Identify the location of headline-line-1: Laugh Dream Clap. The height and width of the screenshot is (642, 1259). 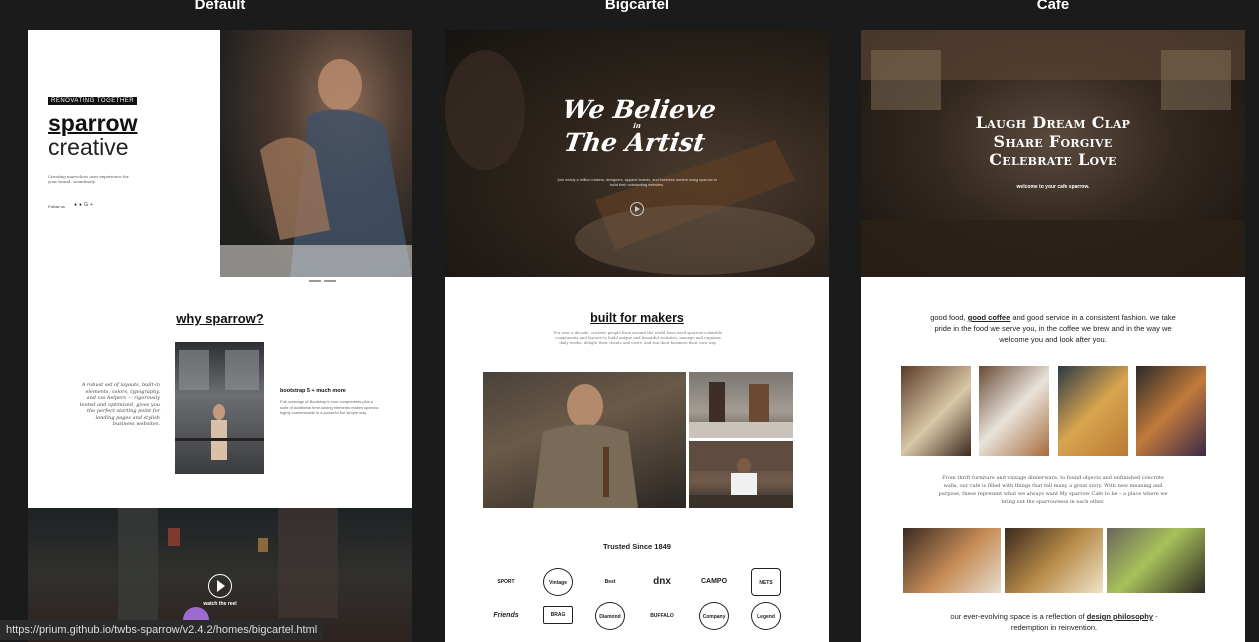
(1053, 122).